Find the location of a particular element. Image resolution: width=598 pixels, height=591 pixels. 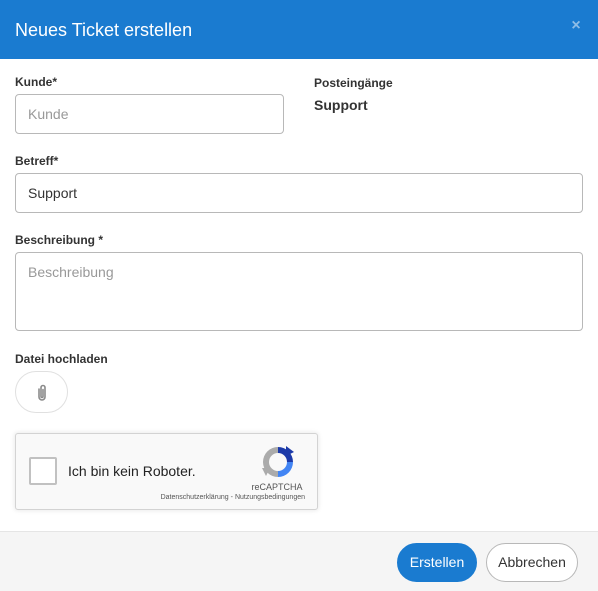

close-icon: × is located at coordinates (576, 26).